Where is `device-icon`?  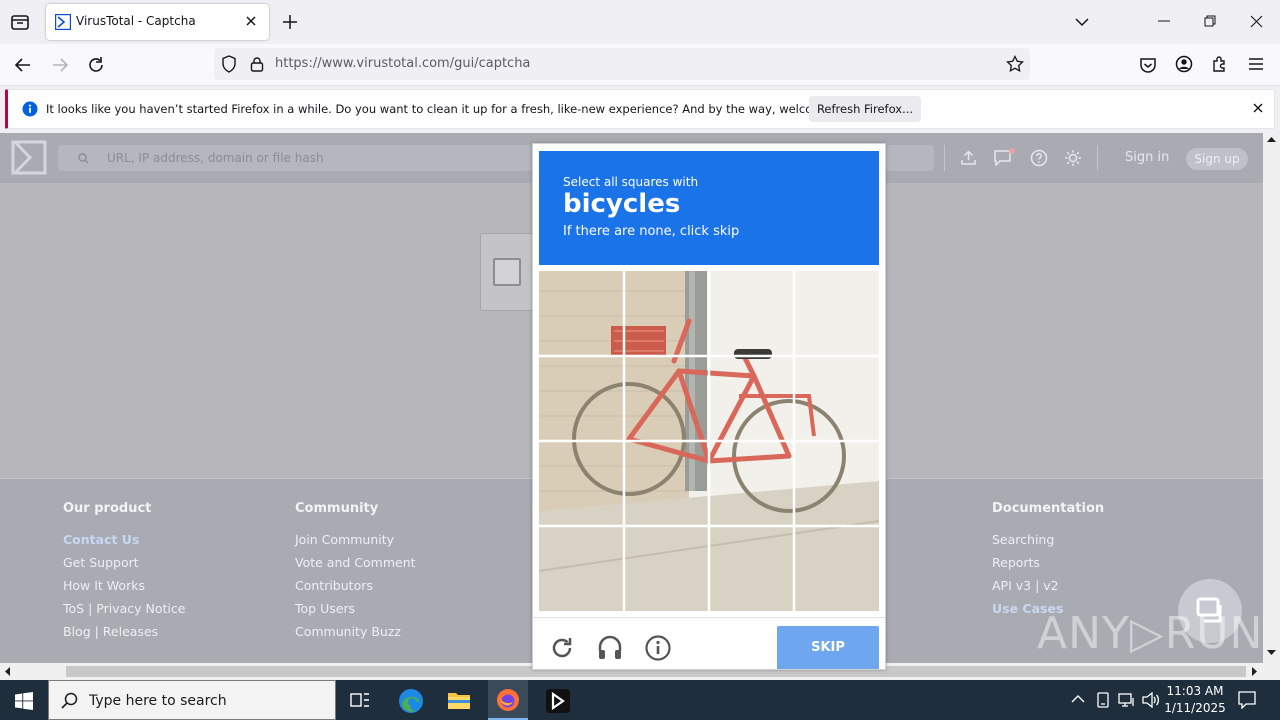
device-icon is located at coordinates (1103, 700).